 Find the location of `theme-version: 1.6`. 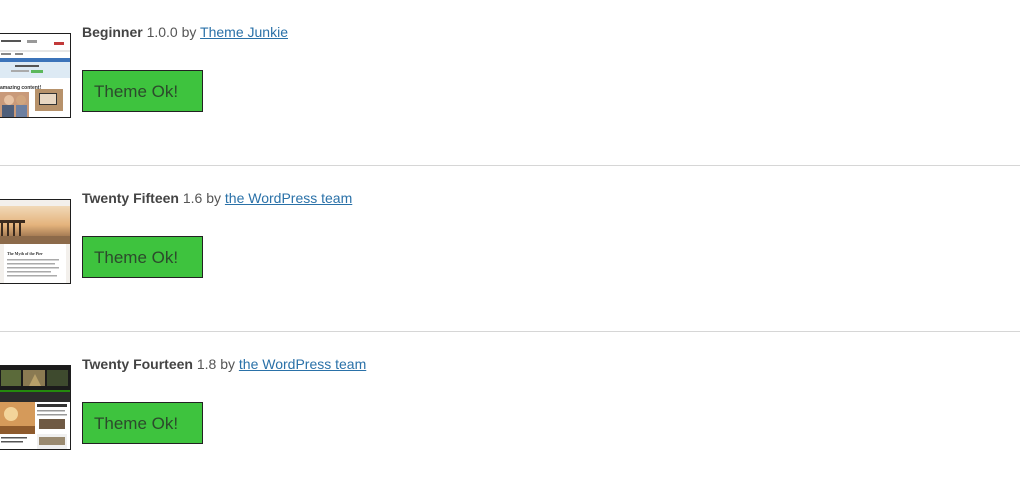

theme-version: 1.6 is located at coordinates (192, 198).